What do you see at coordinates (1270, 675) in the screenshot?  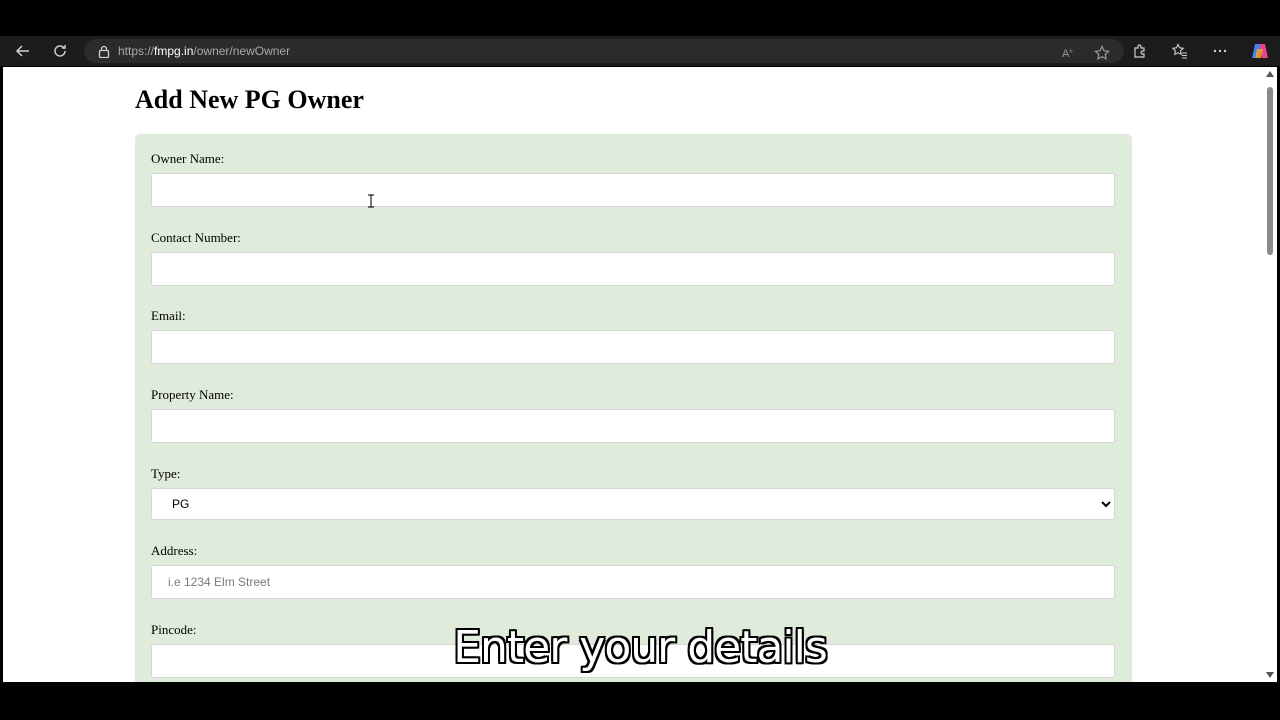 I see `scroll-down-icon` at bounding box center [1270, 675].